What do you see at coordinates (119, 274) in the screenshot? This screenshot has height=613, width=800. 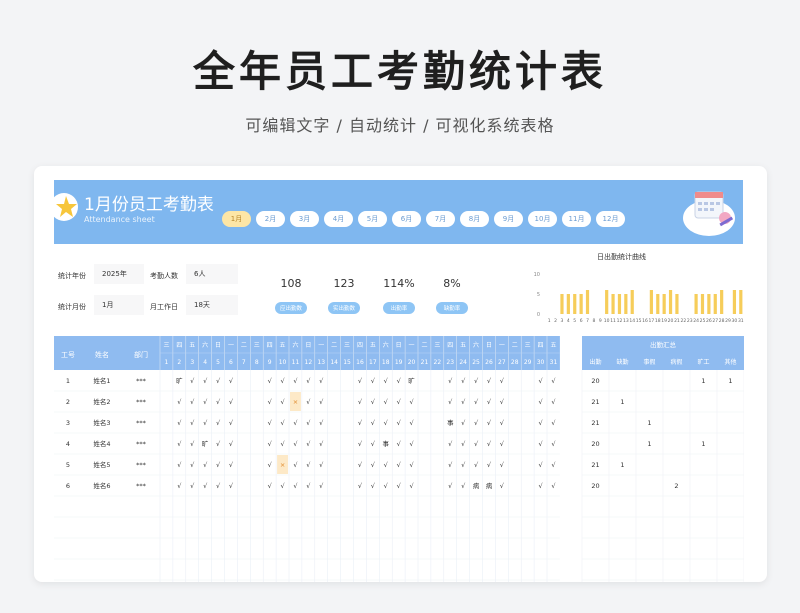 I see `year-field: 2025年` at bounding box center [119, 274].